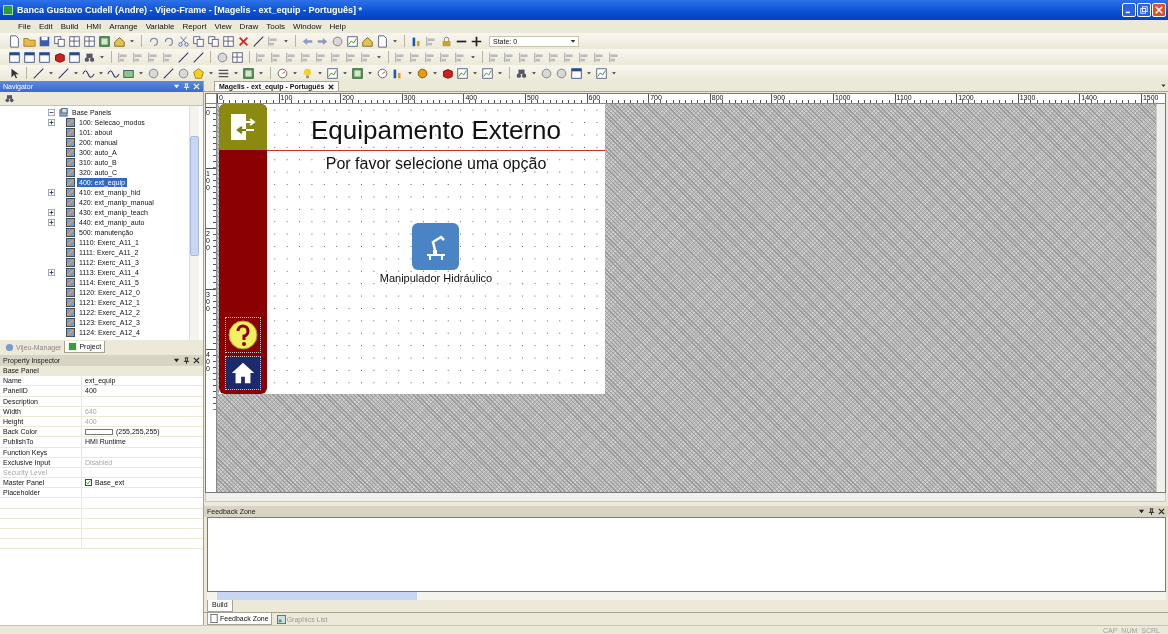 This screenshot has width=1168, height=634. I want to click on menu-item: Arrange, so click(123, 26).